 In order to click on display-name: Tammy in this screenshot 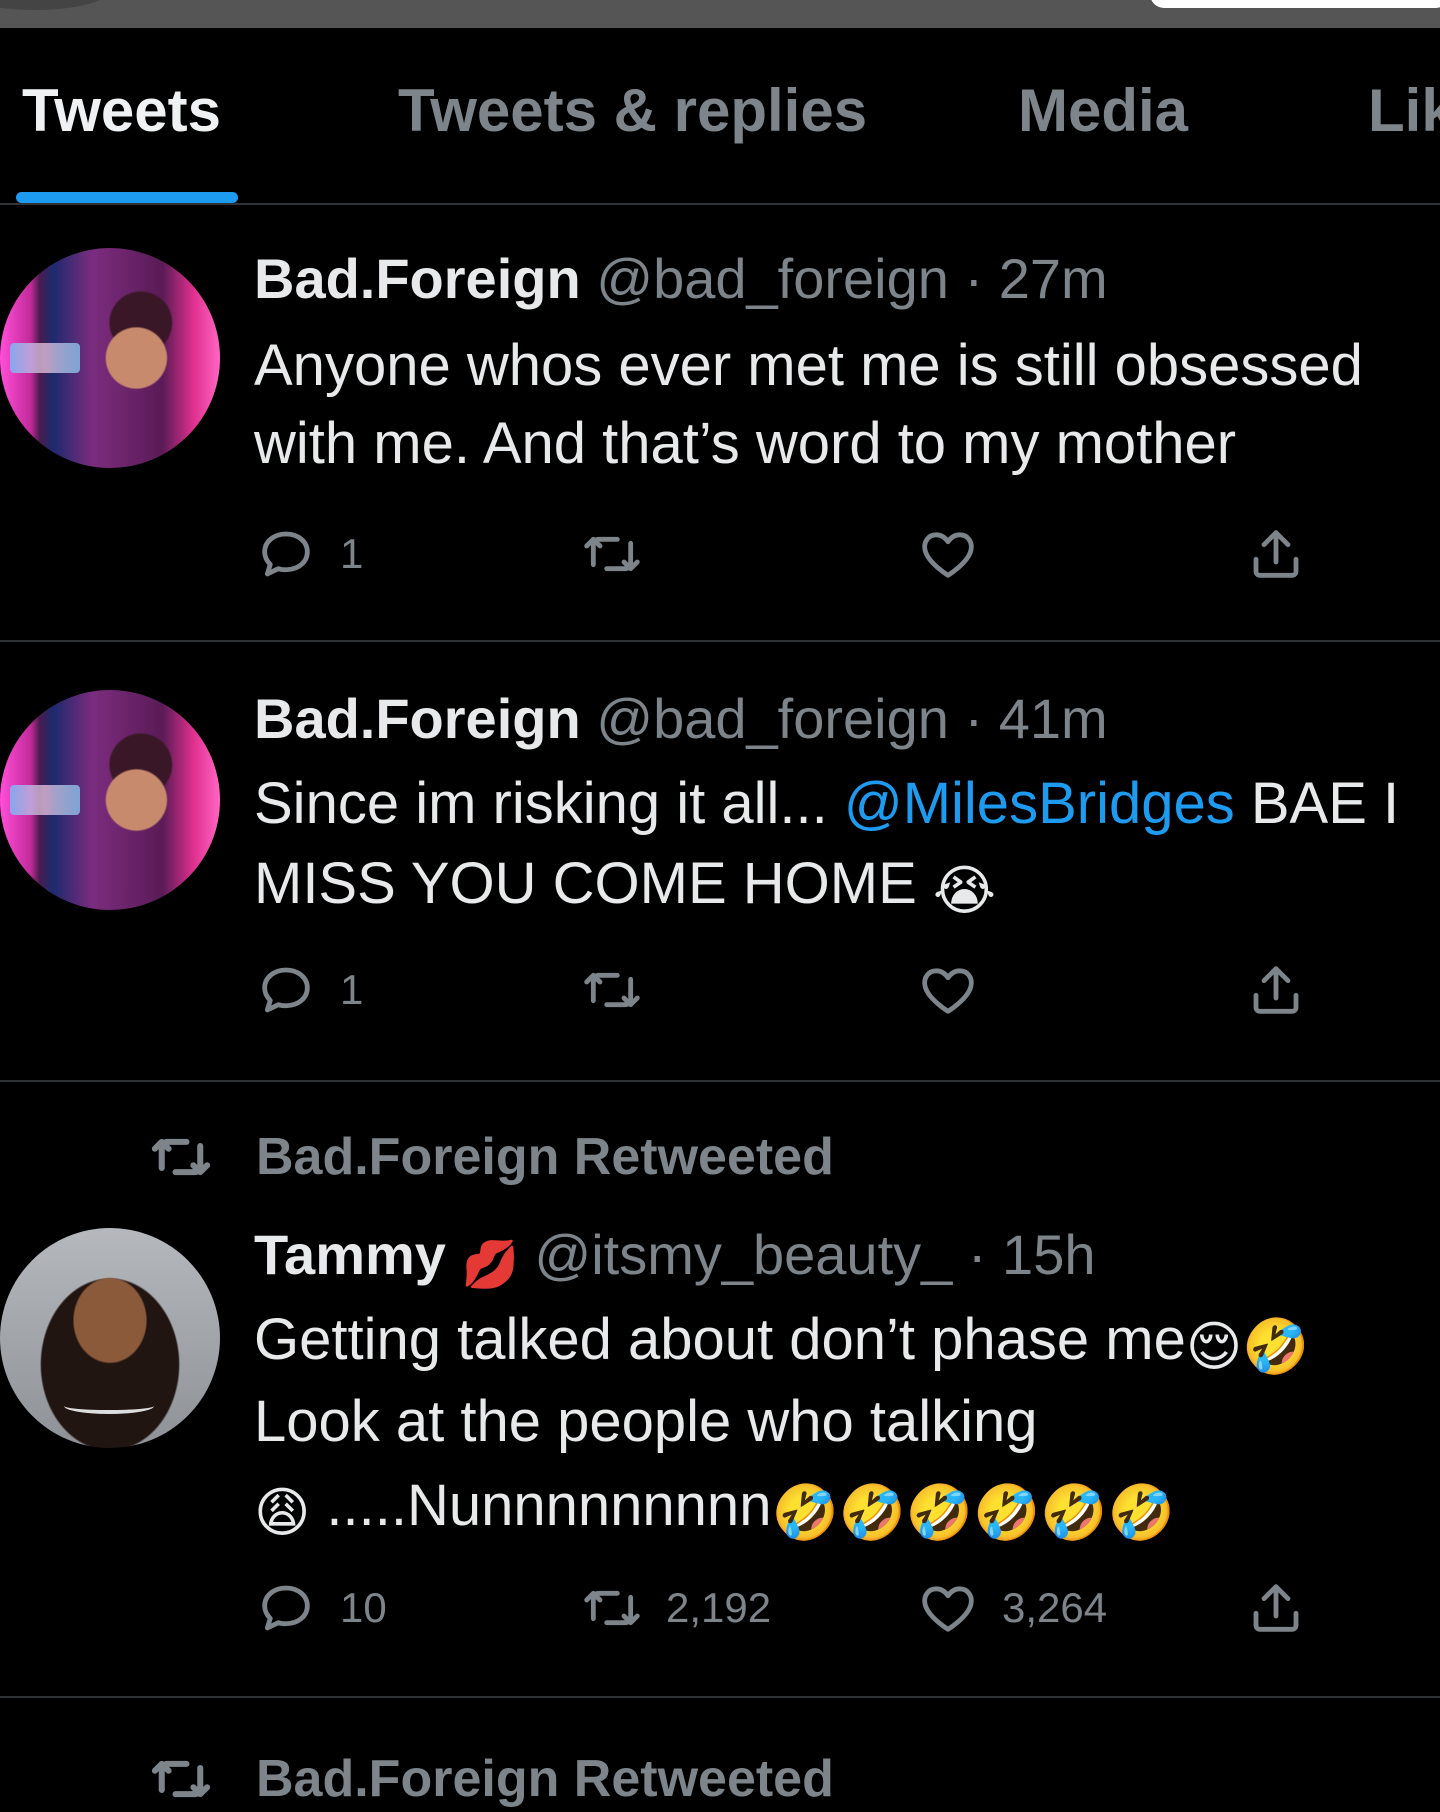, I will do `click(350, 1254)`.